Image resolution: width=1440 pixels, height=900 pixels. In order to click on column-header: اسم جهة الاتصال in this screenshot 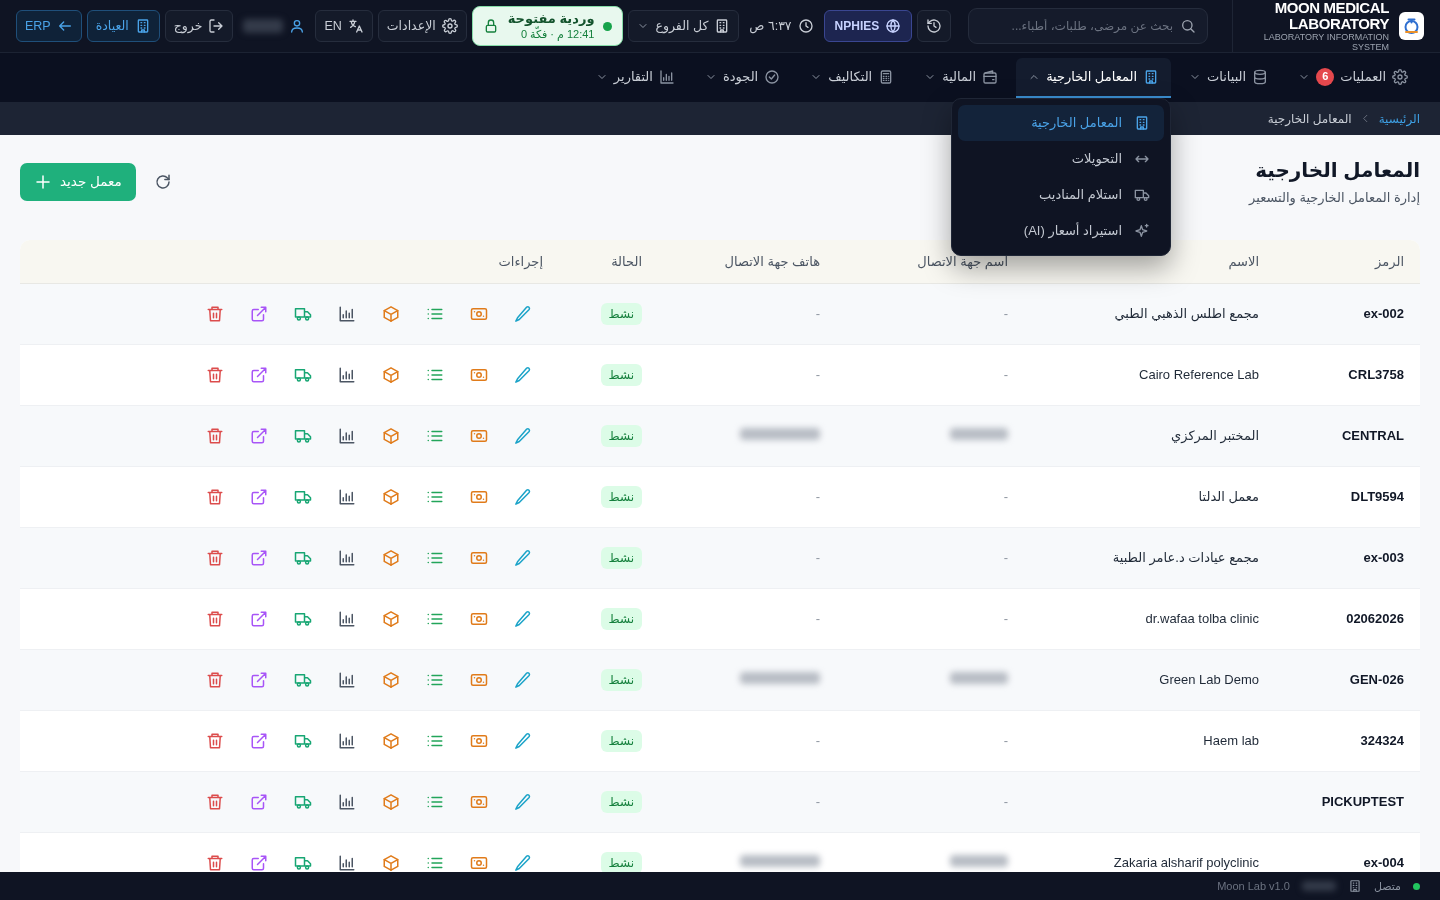, I will do `click(962, 261)`.